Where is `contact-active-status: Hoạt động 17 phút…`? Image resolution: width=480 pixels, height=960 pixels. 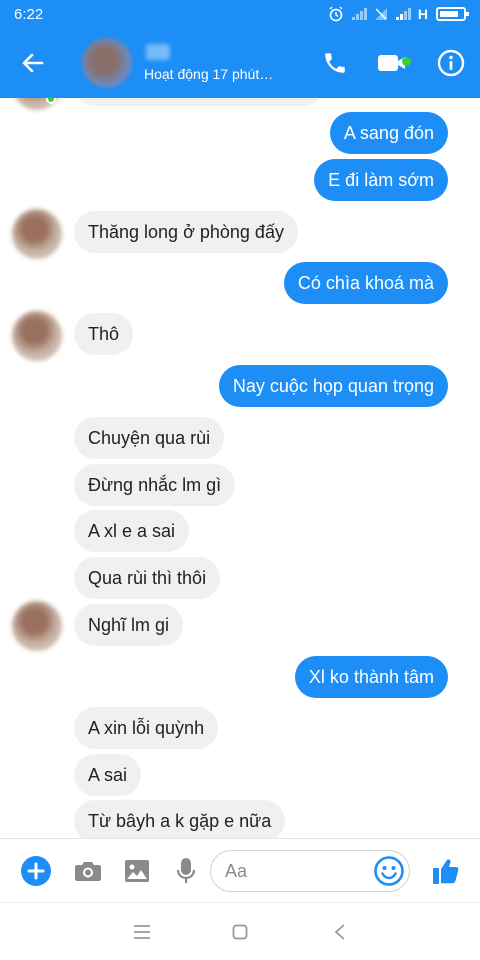
contact-active-status: Hoạt động 17 phút… is located at coordinates (209, 74).